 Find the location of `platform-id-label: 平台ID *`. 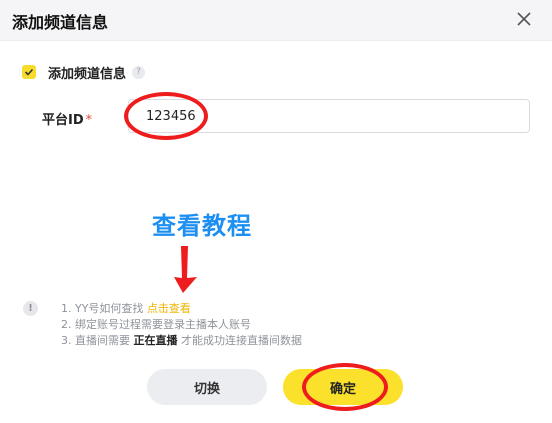

platform-id-label: 平台ID * is located at coordinates (67, 118).